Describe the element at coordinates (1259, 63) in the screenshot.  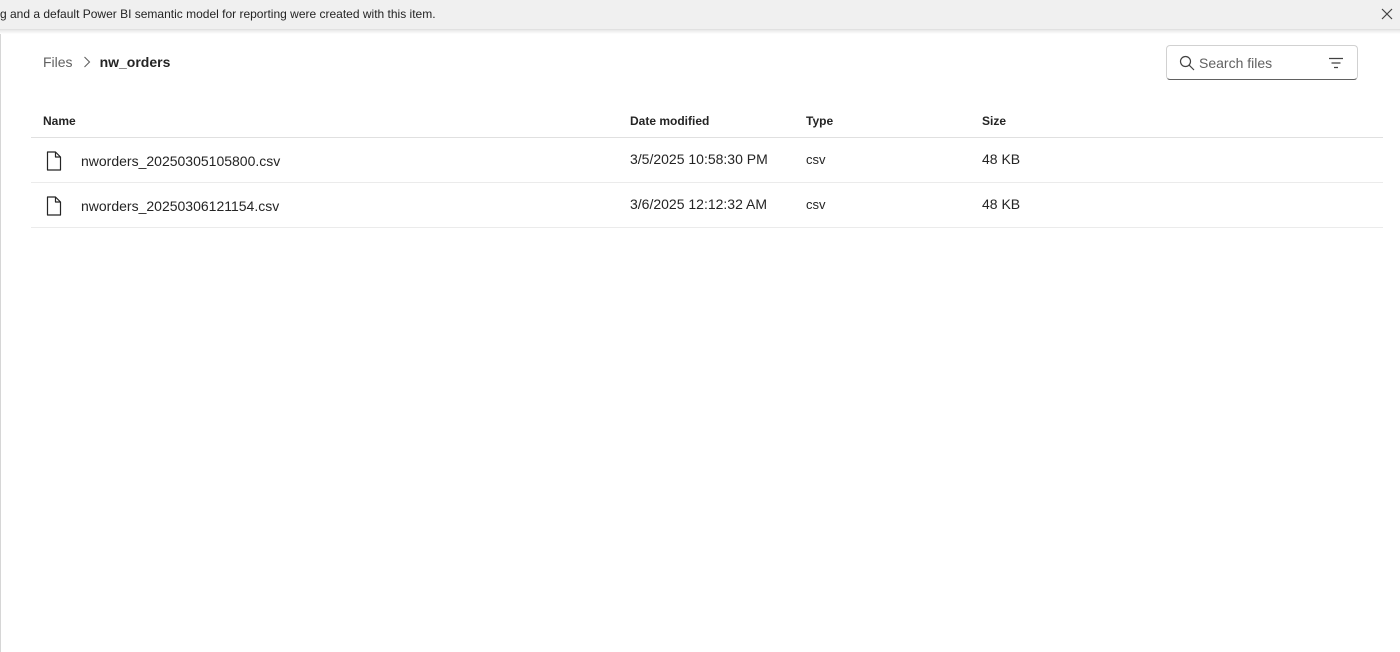
I see `search-input` at that location.